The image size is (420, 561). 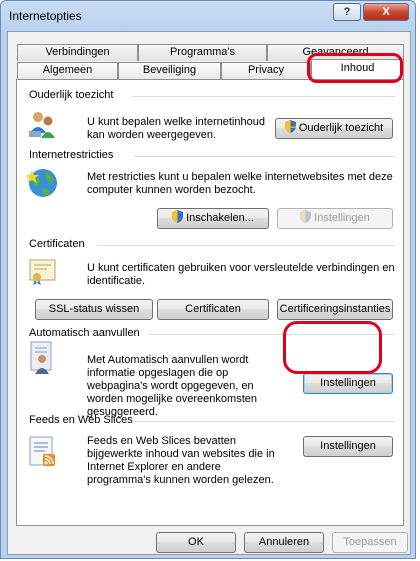 I want to click on certificate-authorities-button: Certificeringsinstanties, so click(x=335, y=309).